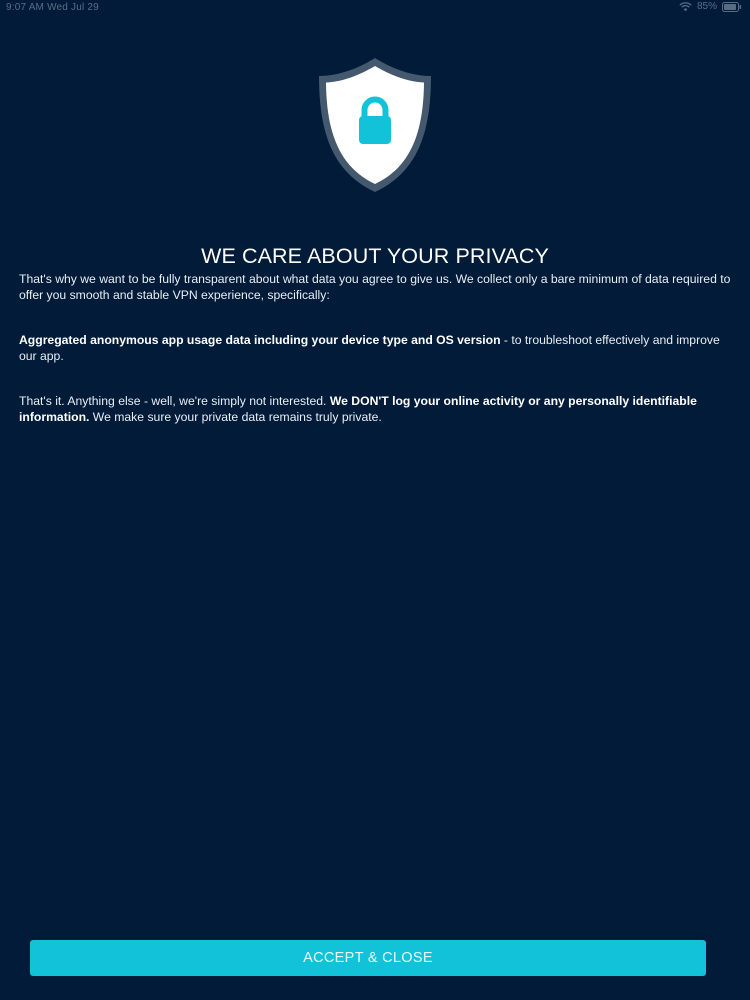 The height and width of the screenshot is (1000, 750). I want to click on battery-icon, so click(732, 6).